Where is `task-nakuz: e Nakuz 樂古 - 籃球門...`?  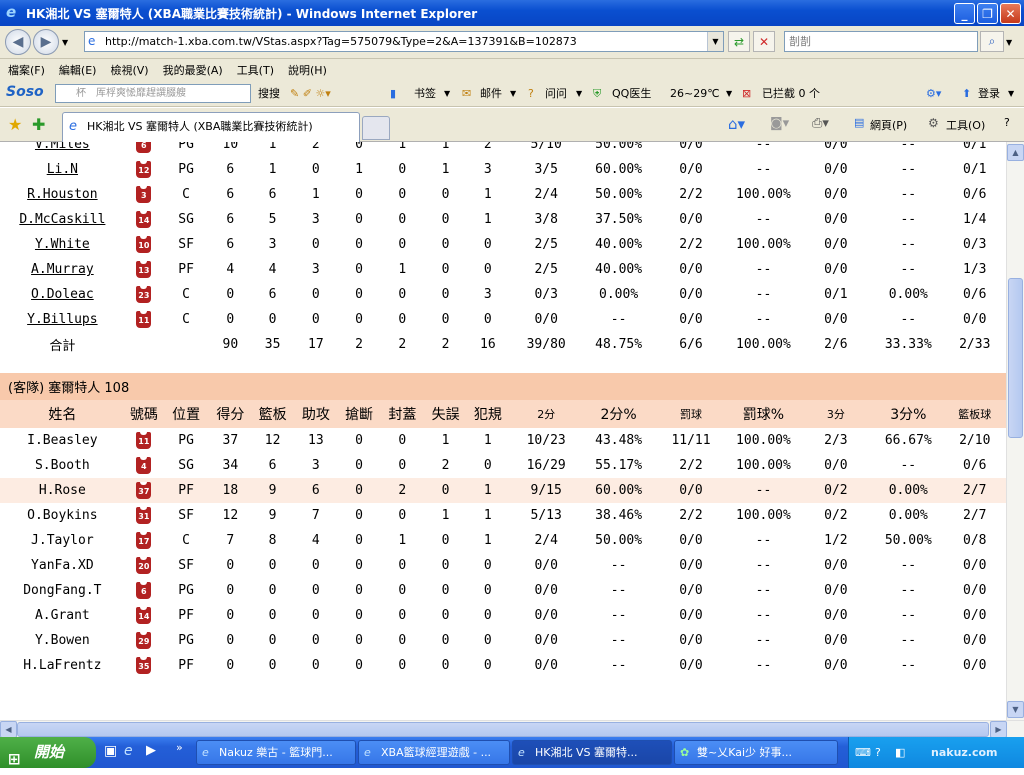 task-nakuz: e Nakuz 樂古 - 籃球門... is located at coordinates (276, 752).